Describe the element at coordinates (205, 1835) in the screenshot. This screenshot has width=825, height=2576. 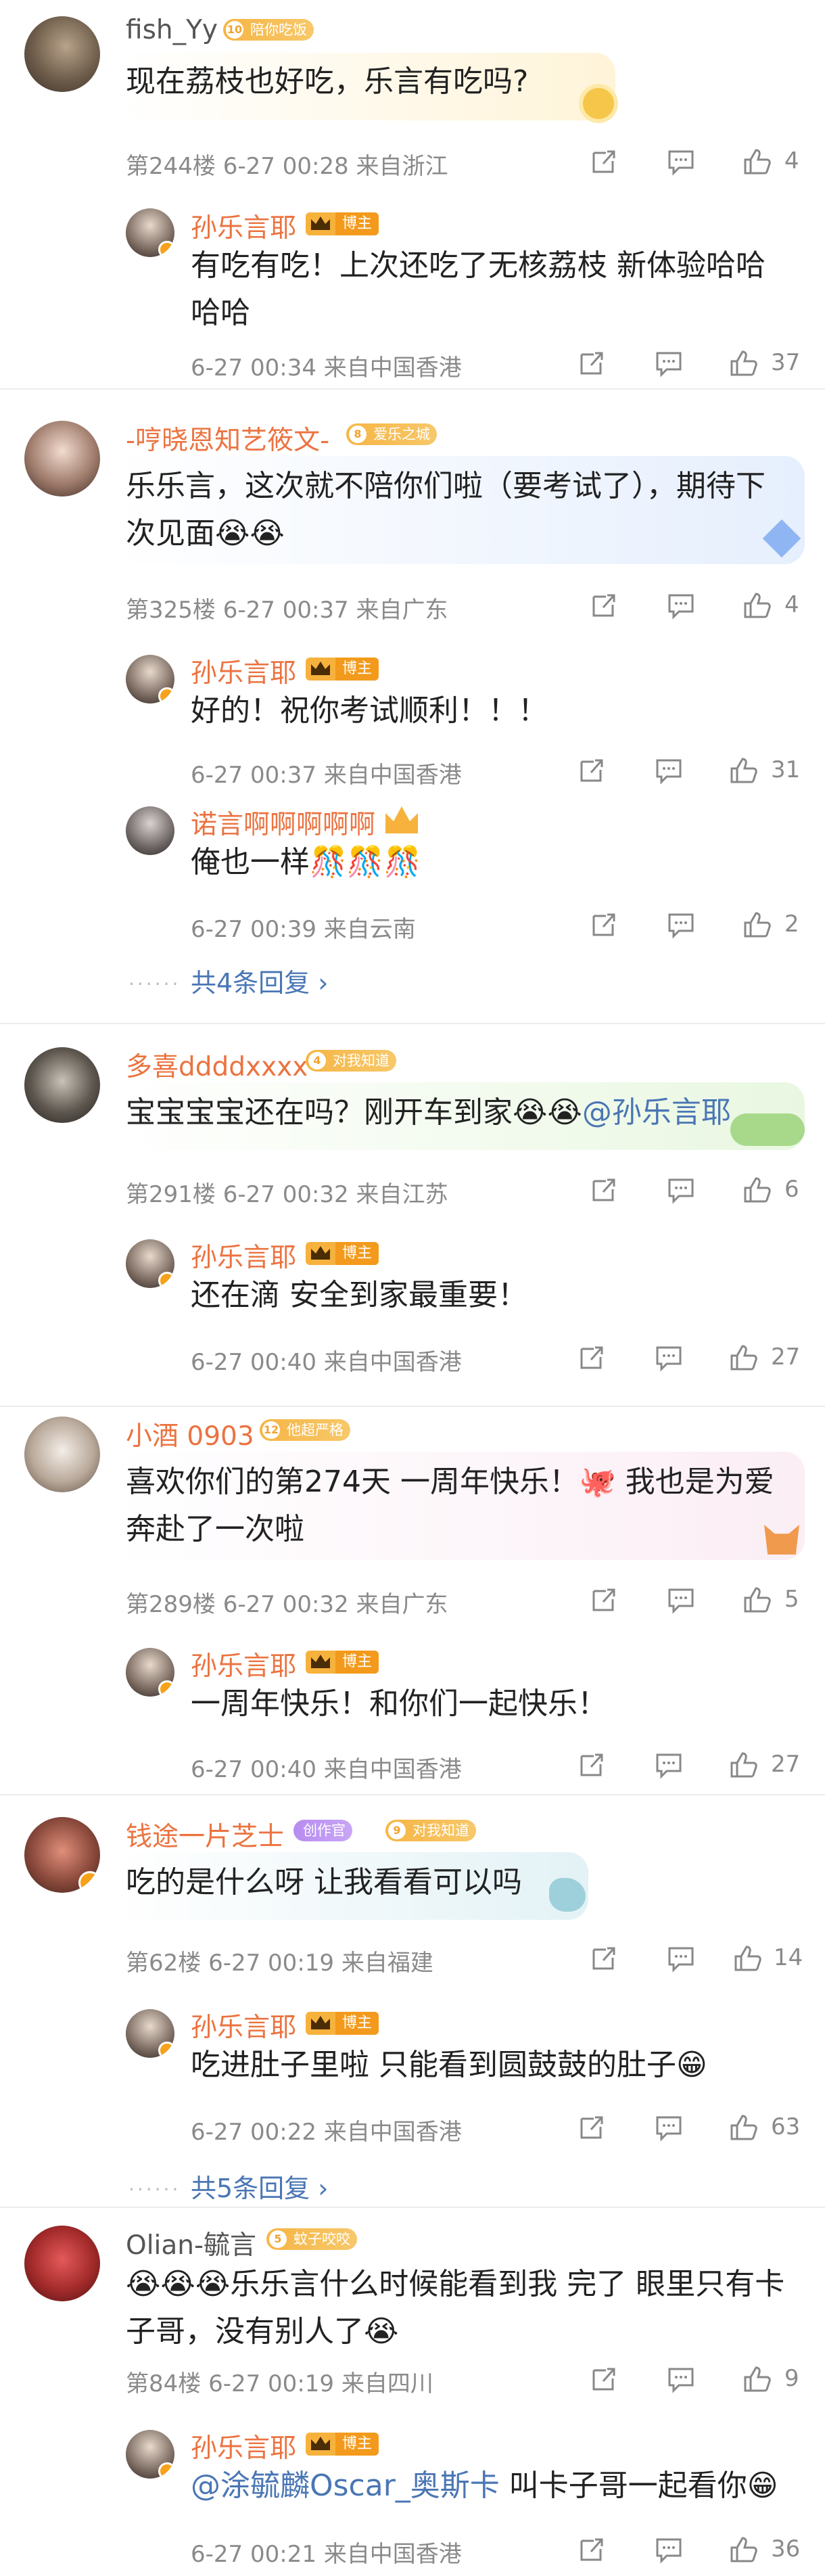
I see `comment-author: 钱途一片芝士` at that location.